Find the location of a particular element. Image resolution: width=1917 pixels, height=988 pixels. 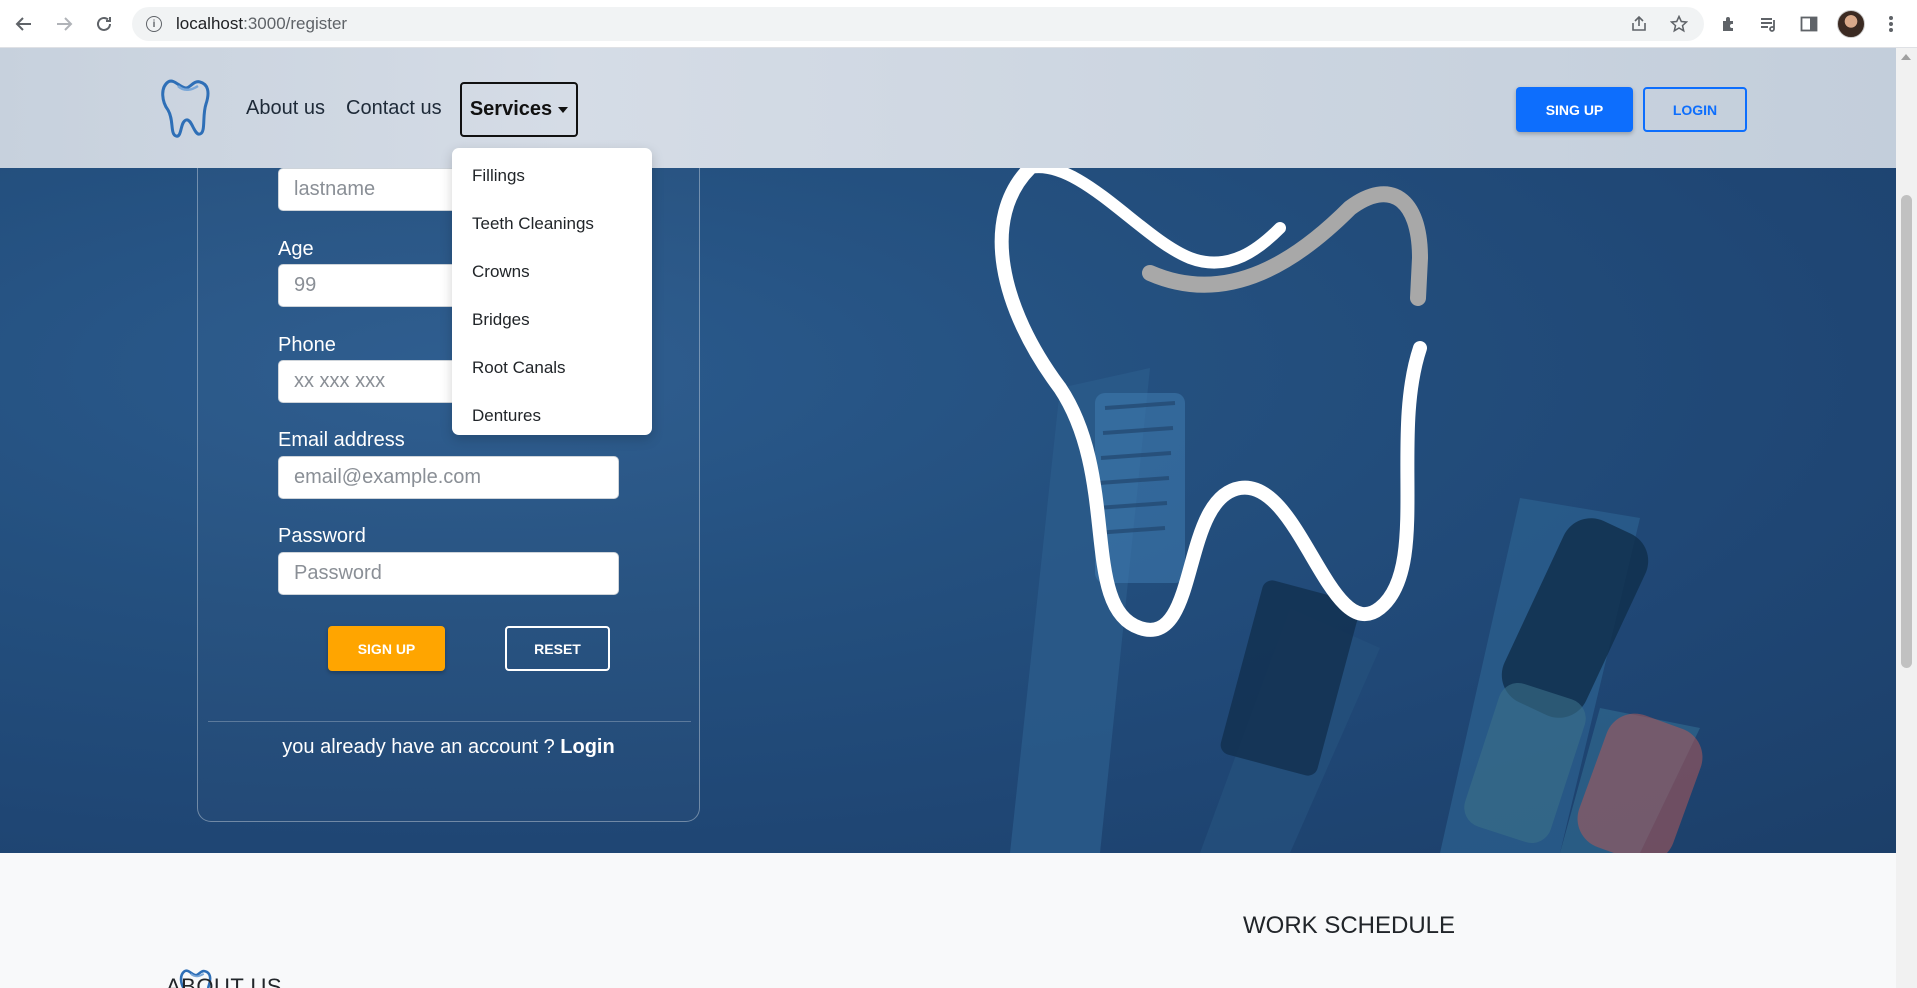

site-info-icon: i is located at coordinates (154, 24).